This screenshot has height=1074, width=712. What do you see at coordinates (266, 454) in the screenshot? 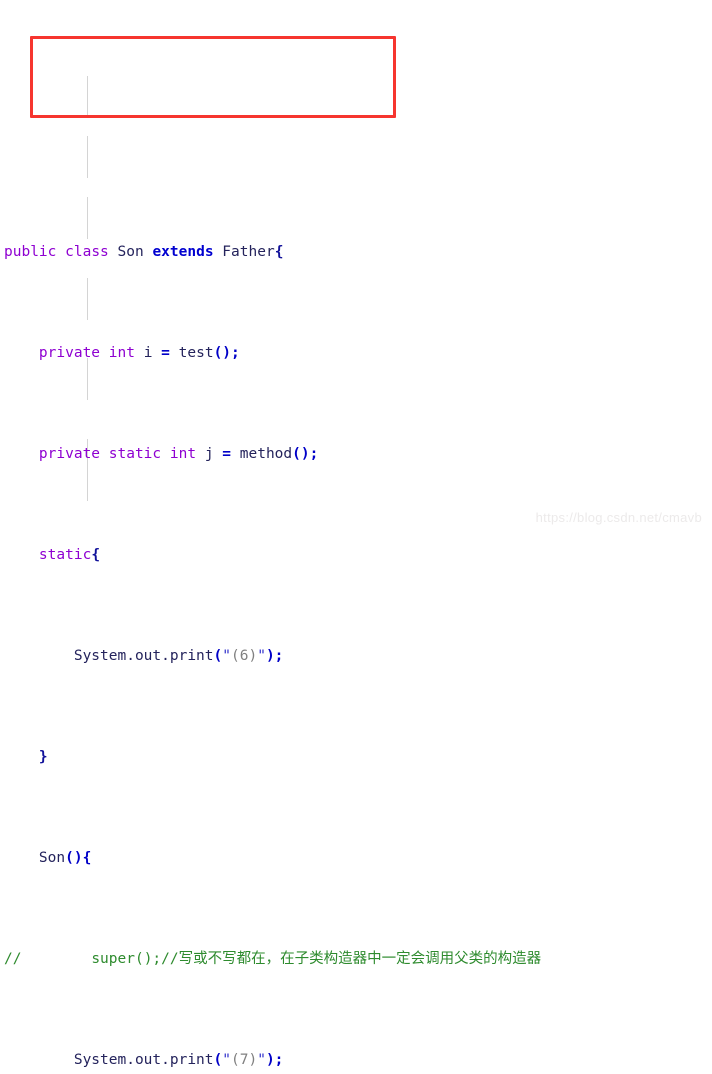
I see `call-method: method` at bounding box center [266, 454].